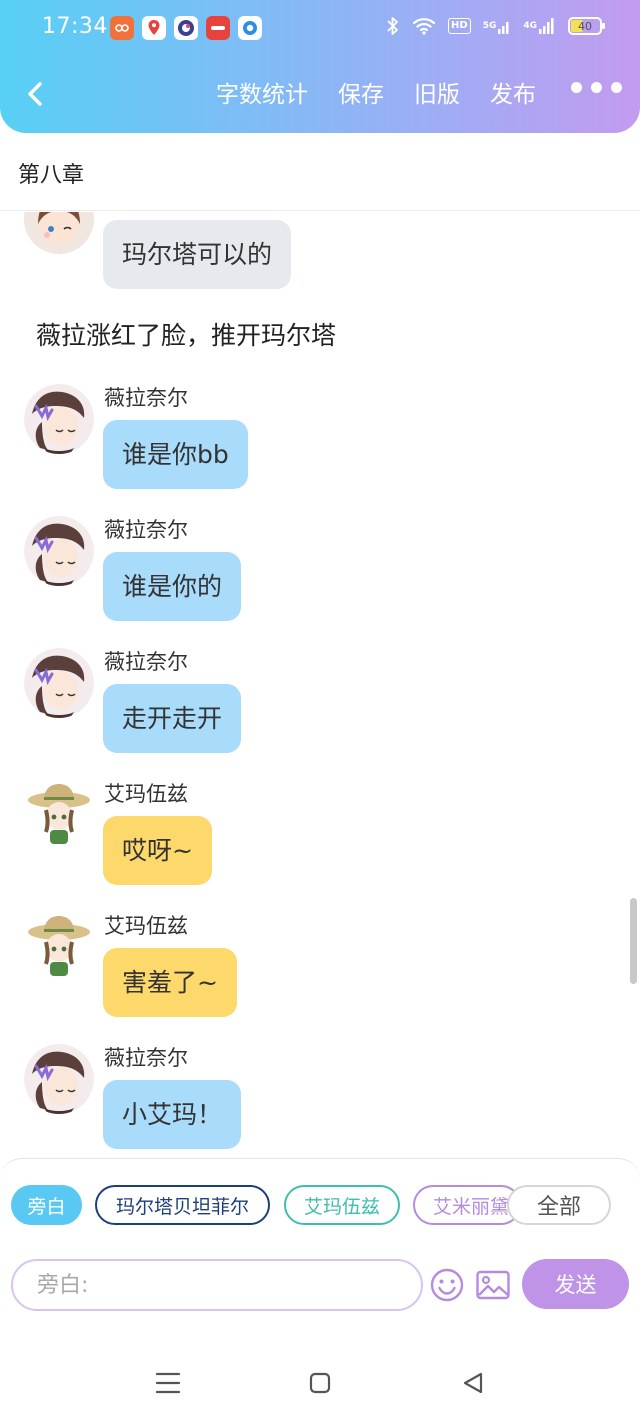 This screenshot has width=640, height=1422. What do you see at coordinates (154, 28) in the screenshot?
I see `map-pin-notification-icon` at bounding box center [154, 28].